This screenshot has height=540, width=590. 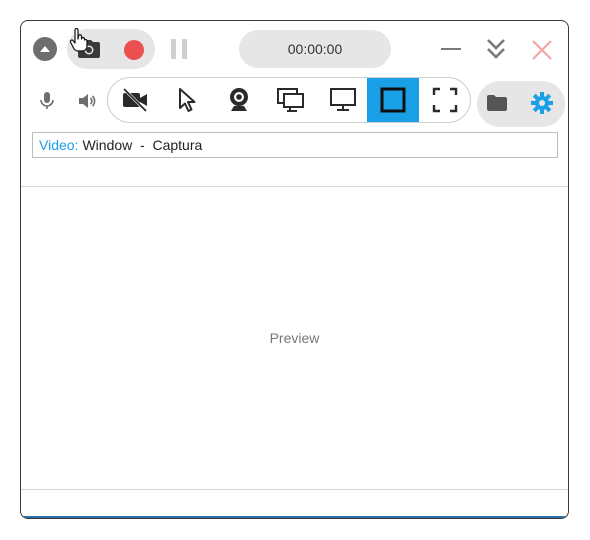 I want to click on screenshot-button, so click(x=89, y=49).